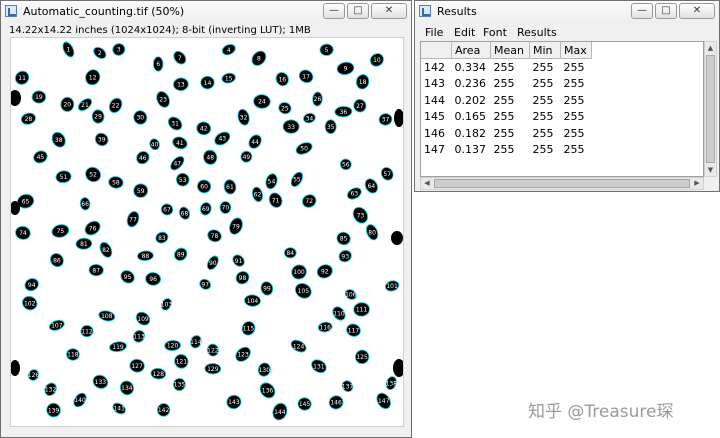 This screenshot has width=720, height=438. I want to click on particle-label: 27, so click(360, 106).